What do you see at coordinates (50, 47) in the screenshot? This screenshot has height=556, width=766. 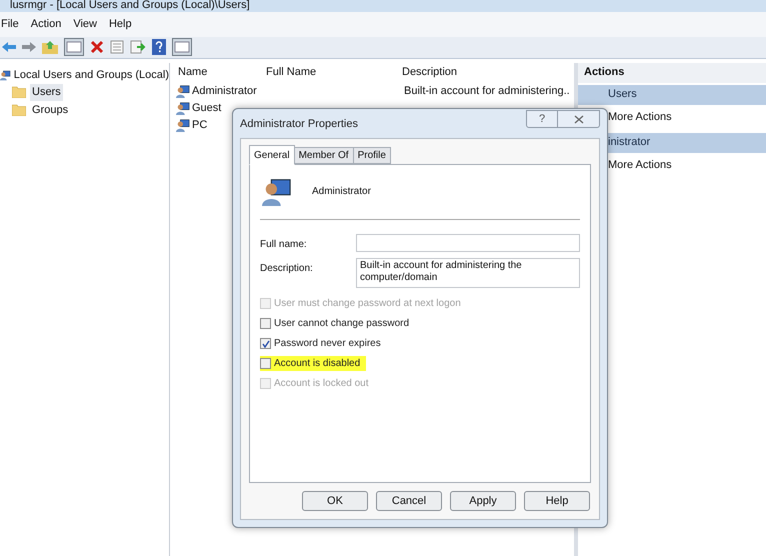 I see `folder-up-icon` at bounding box center [50, 47].